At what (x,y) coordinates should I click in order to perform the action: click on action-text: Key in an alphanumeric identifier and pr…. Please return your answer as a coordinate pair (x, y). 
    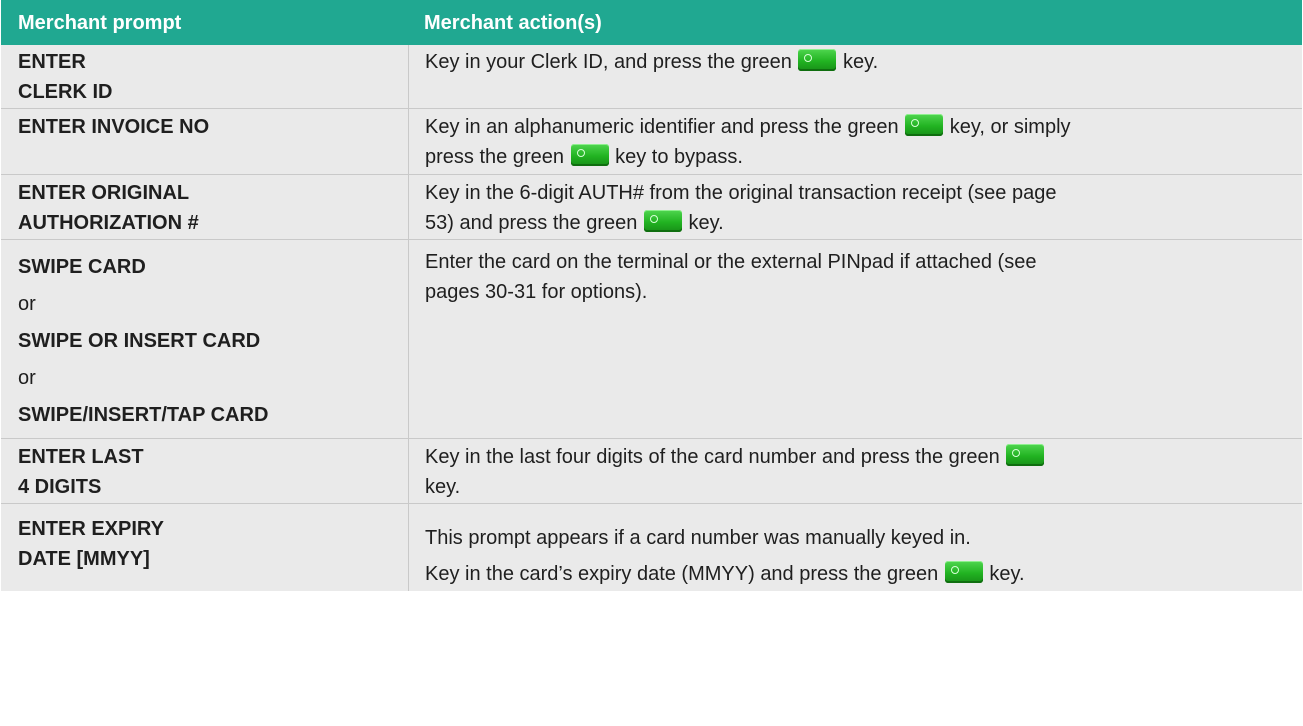
    Looking at the image, I should click on (665, 127).